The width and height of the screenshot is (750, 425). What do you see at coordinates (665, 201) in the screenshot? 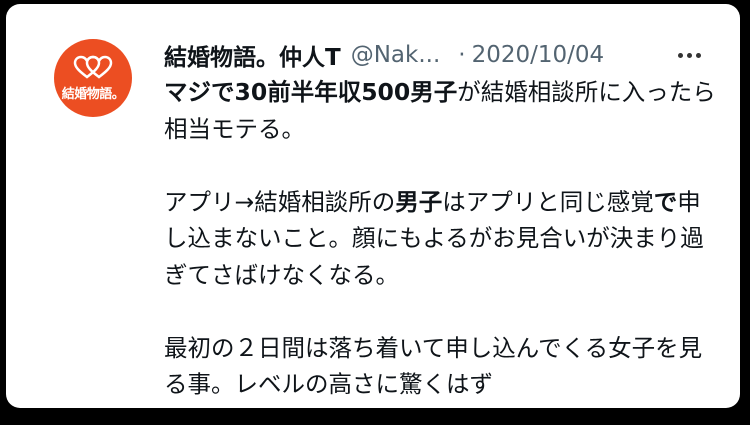
I see `tweet-text-bold: で` at bounding box center [665, 201].